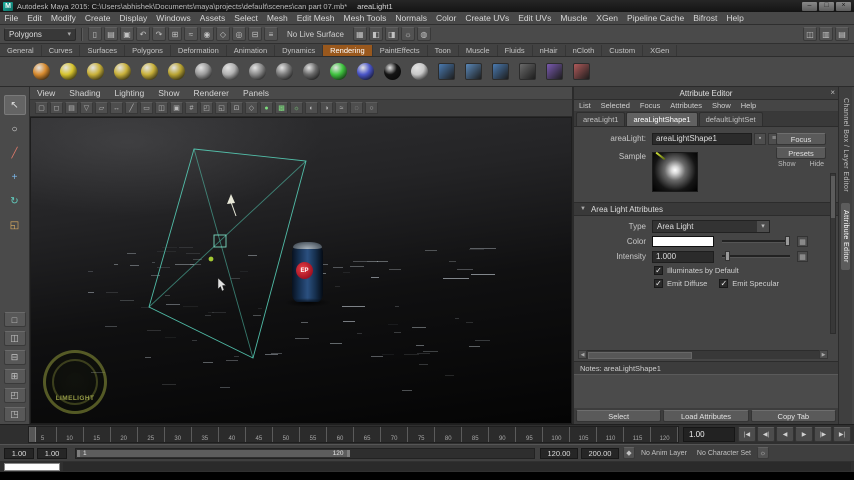  Describe the element at coordinates (203, 71) in the screenshot. I see `shelf-anisotropic-material` at that location.